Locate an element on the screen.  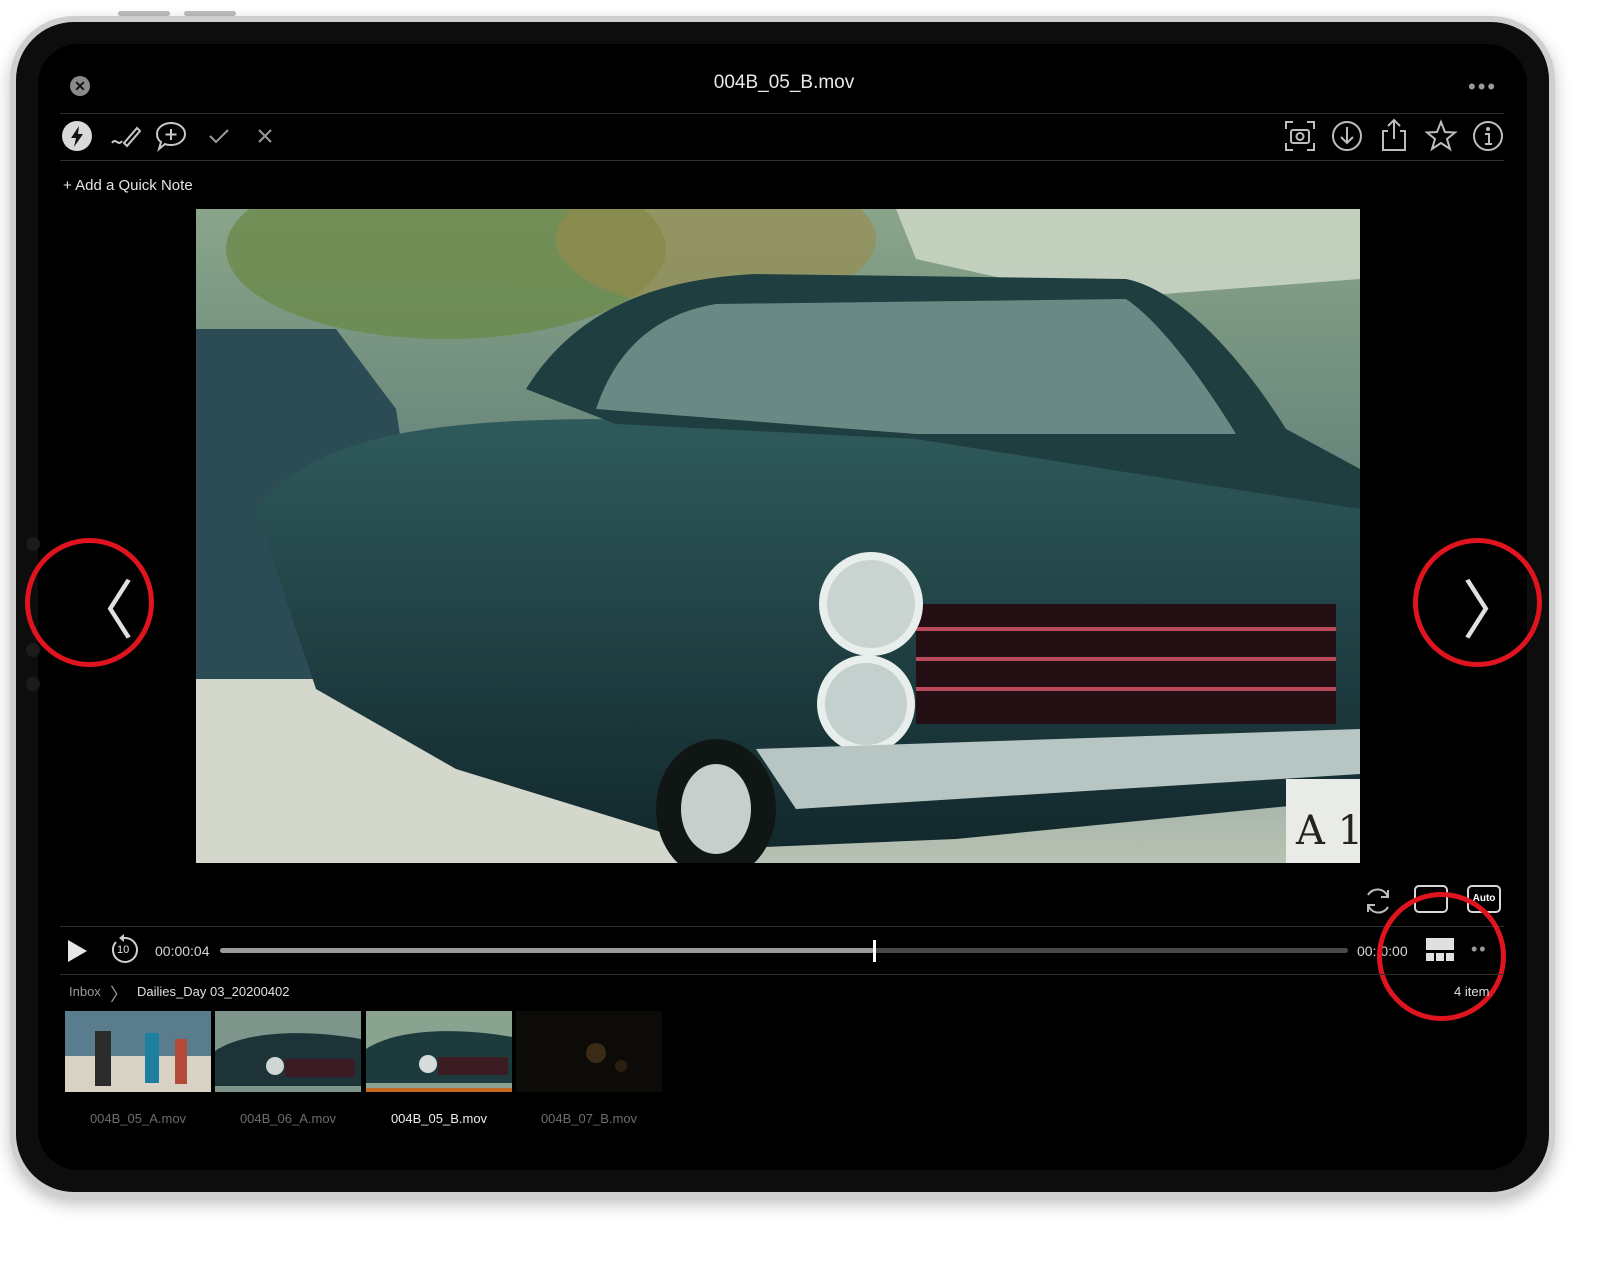
play-icon is located at coordinates (77, 951).